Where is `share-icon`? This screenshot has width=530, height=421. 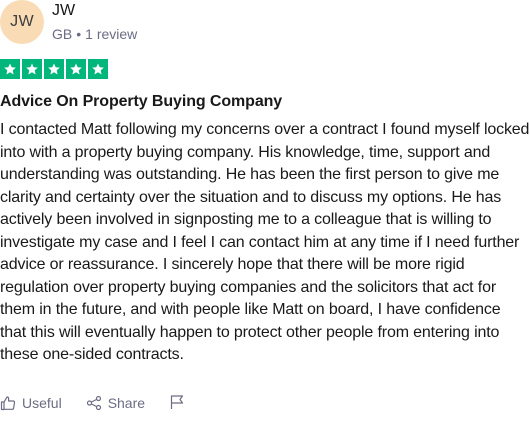
share-icon is located at coordinates (94, 403).